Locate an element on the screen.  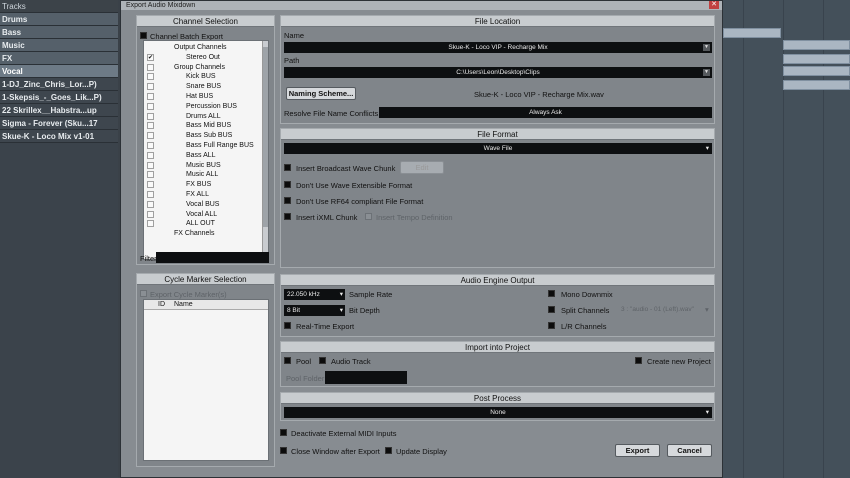
track-audio: 1-Skepsis_-_Goes_Lik...P) is located at coordinates (59, 97).